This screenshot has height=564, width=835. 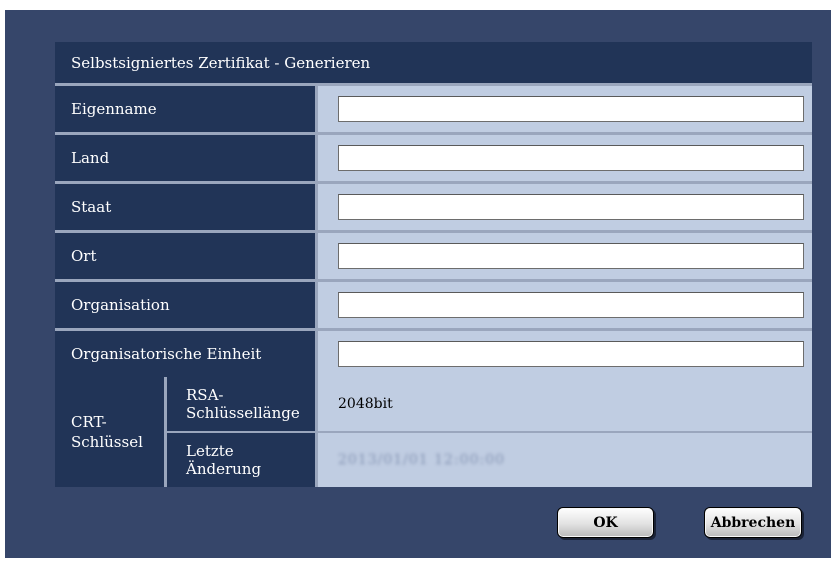 What do you see at coordinates (753, 522) in the screenshot?
I see `cancel-button: Abbrechen` at bounding box center [753, 522].